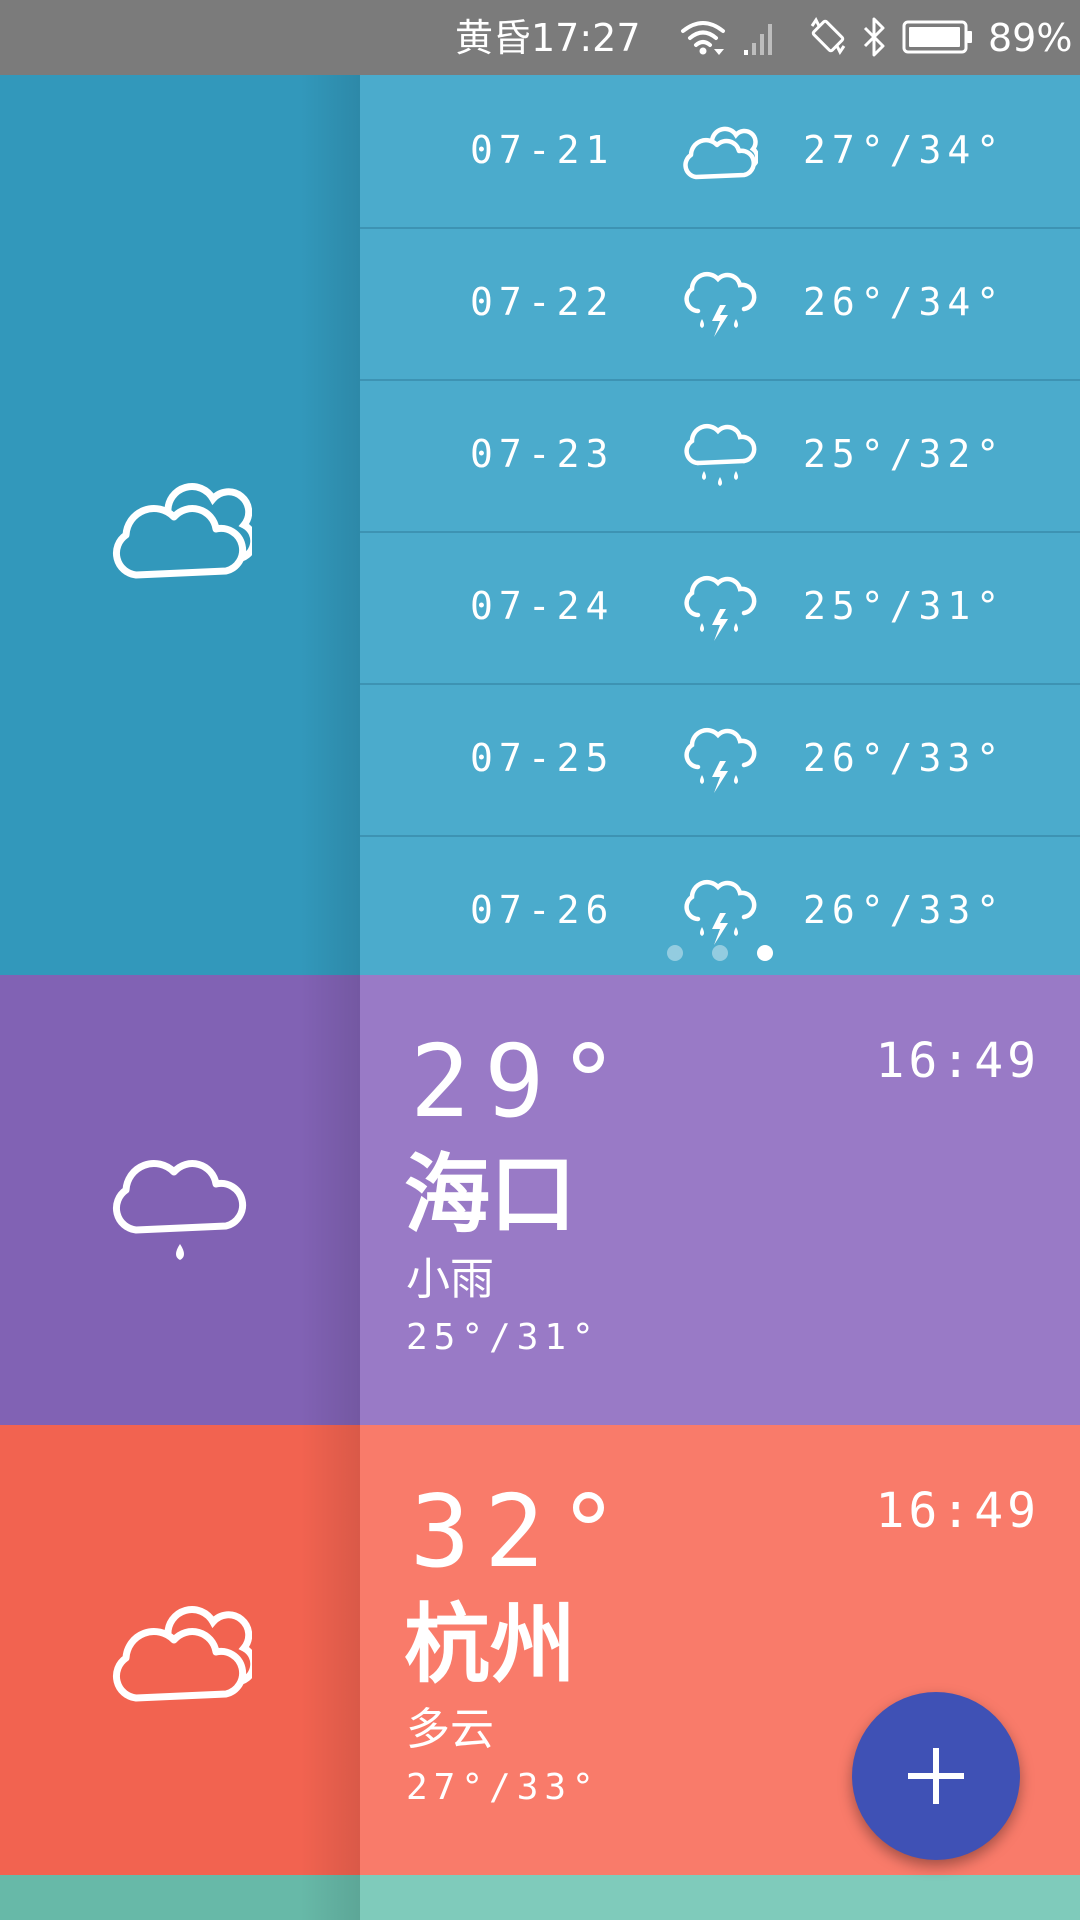 The height and width of the screenshot is (1920, 1080). What do you see at coordinates (503, 1337) in the screenshot?
I see `city-temp-range: 25°/31°` at bounding box center [503, 1337].